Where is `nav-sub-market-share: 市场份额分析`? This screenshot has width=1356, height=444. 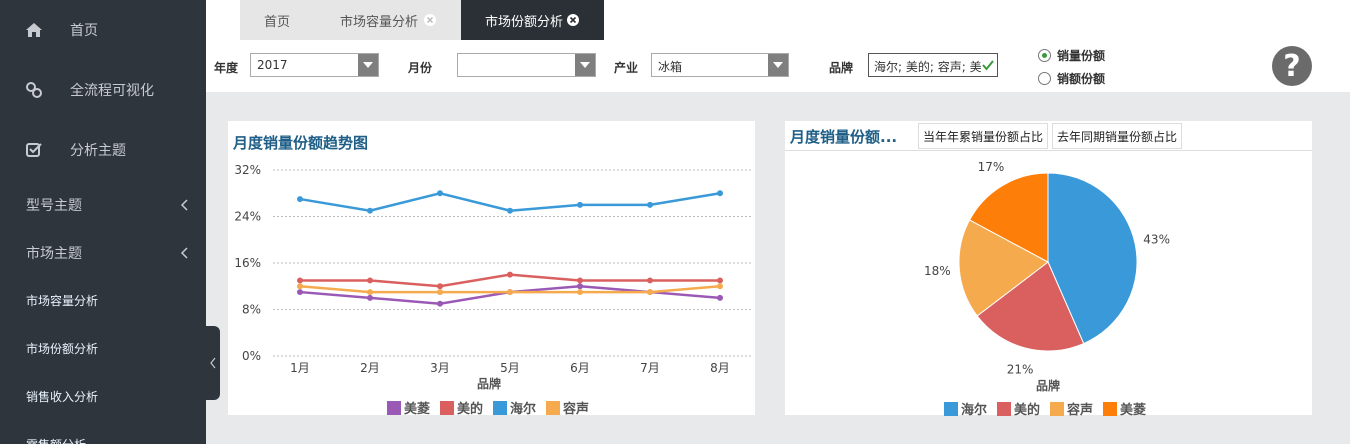 nav-sub-market-share: 市场份额分析 is located at coordinates (103, 348).